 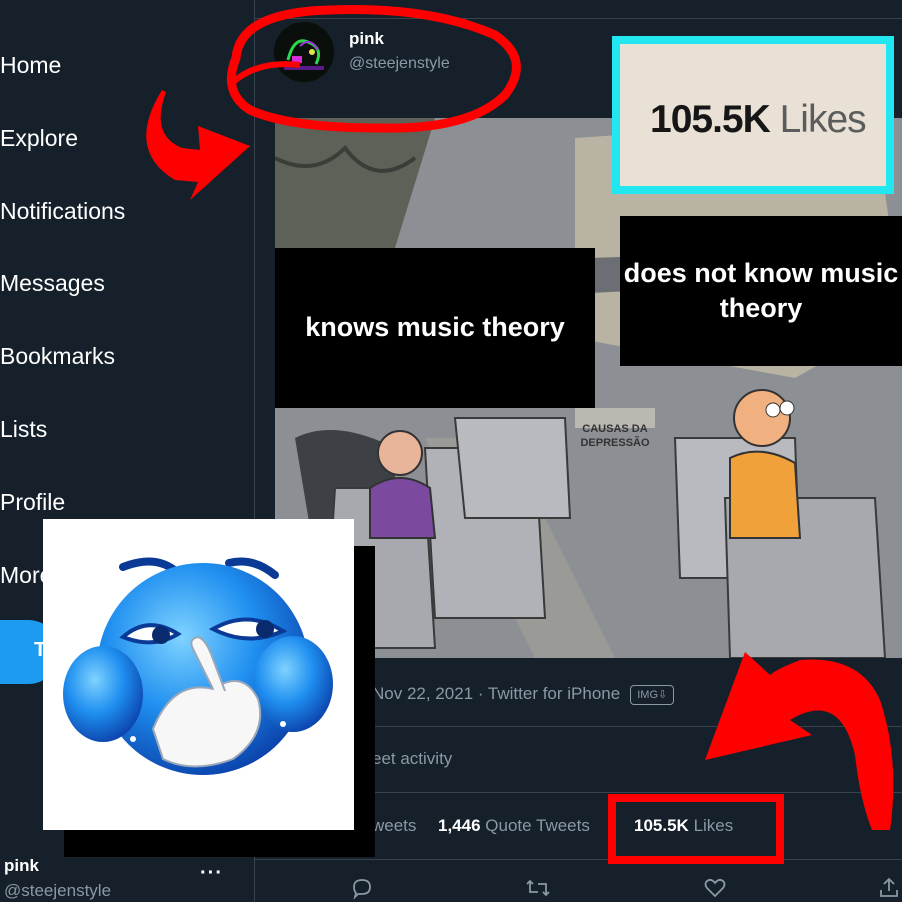 I want to click on nav-lists: Lists, so click(x=23, y=429).